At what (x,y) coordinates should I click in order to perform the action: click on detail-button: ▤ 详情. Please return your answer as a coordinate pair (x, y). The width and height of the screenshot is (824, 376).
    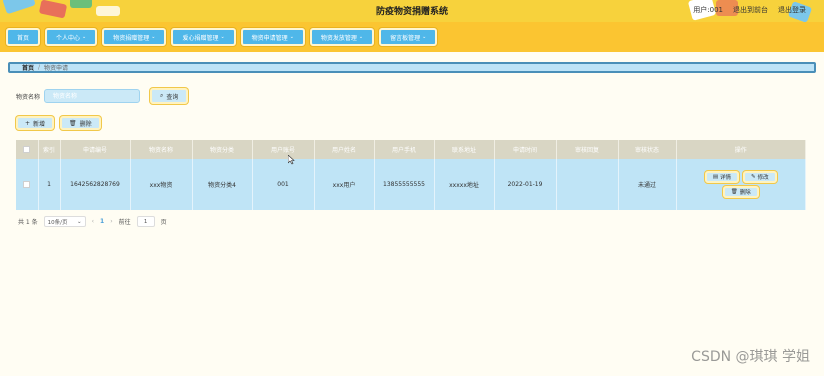
    Looking at the image, I should click on (722, 177).